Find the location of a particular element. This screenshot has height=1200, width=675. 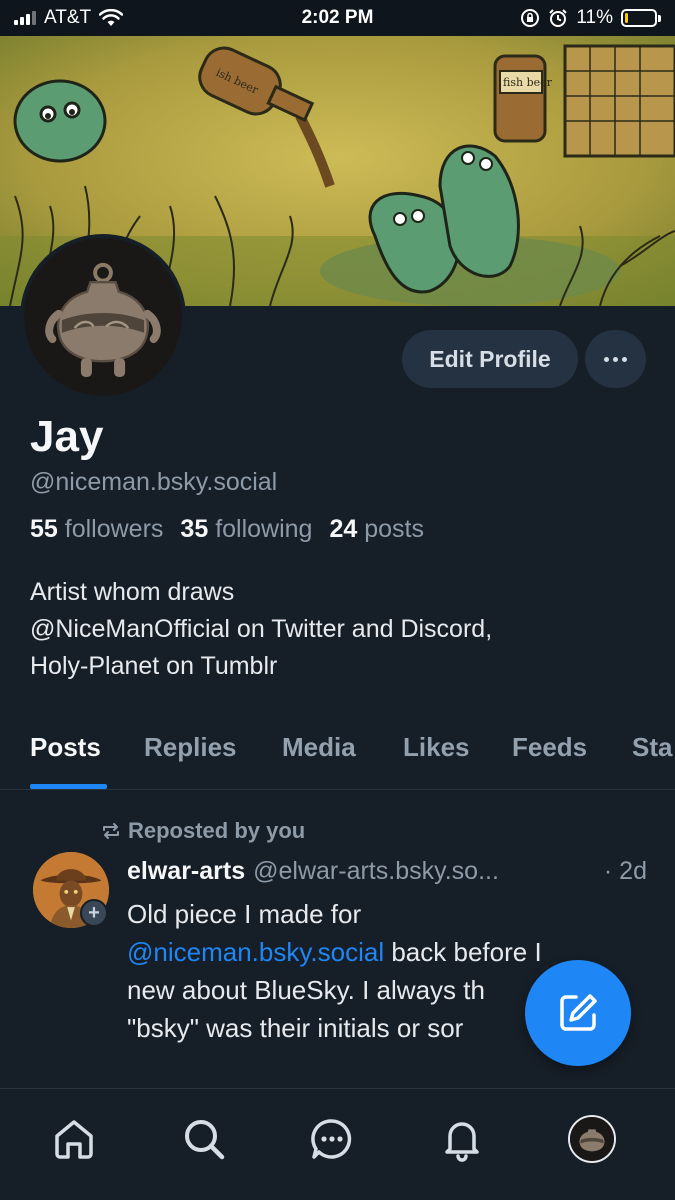

edit-profile-button: Edit Profile is located at coordinates (490, 359).